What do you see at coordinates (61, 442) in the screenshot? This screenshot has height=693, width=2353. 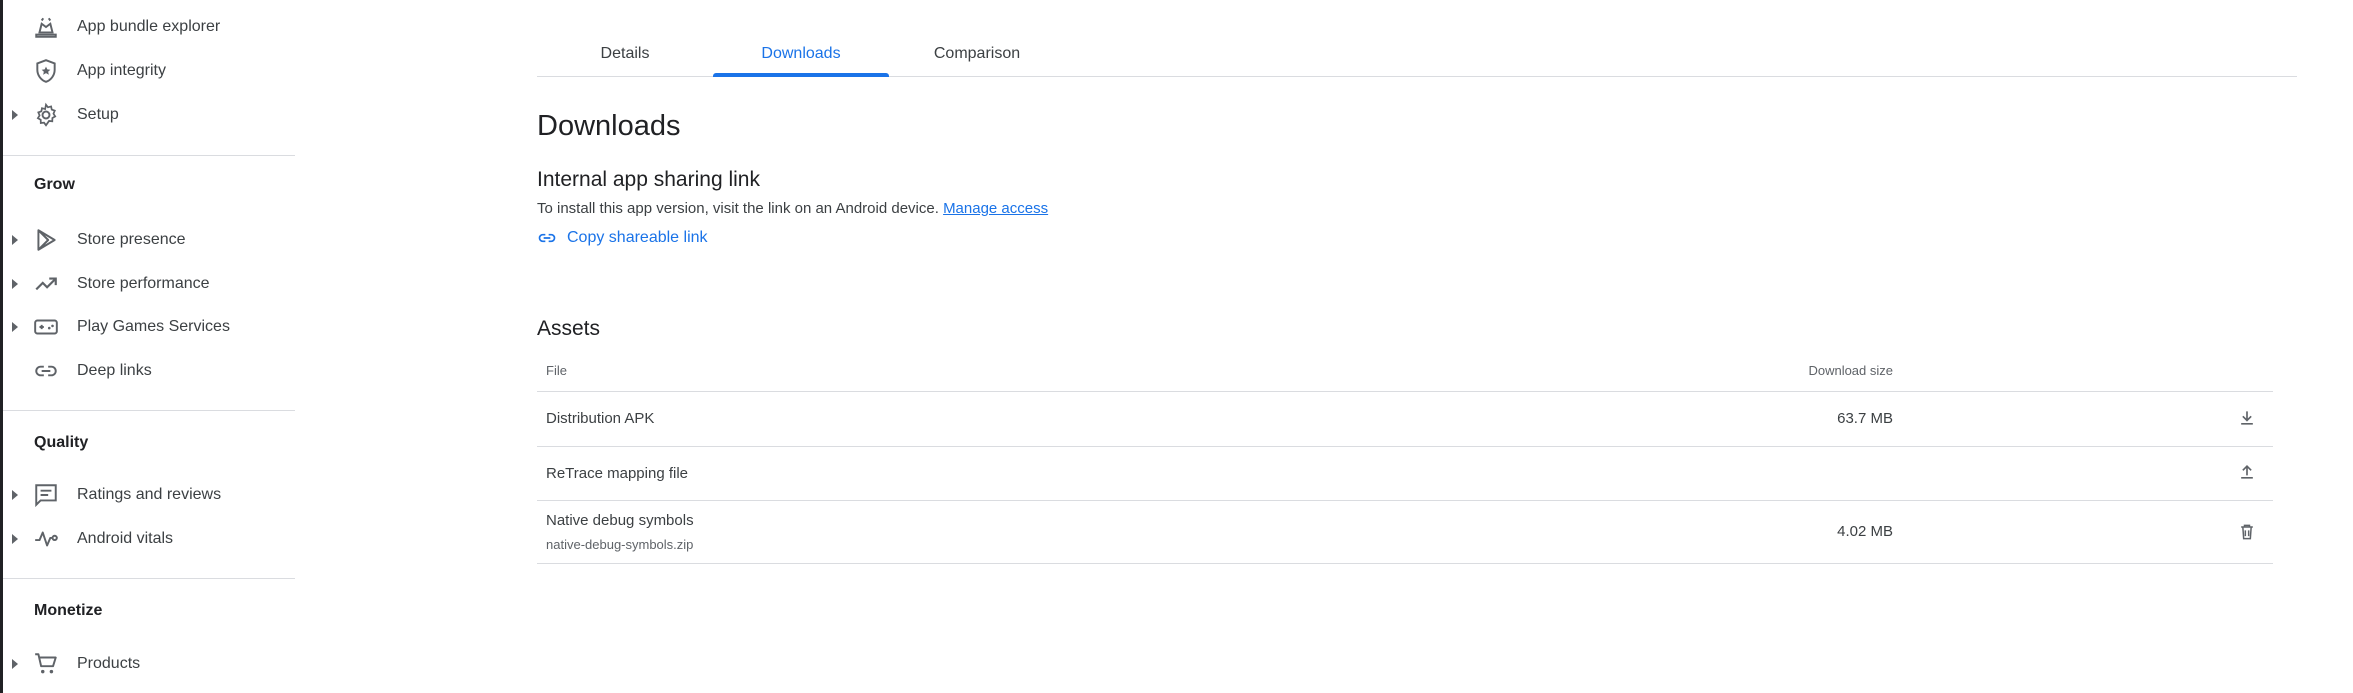 I see `sidebar-section-quality: Quality` at bounding box center [61, 442].